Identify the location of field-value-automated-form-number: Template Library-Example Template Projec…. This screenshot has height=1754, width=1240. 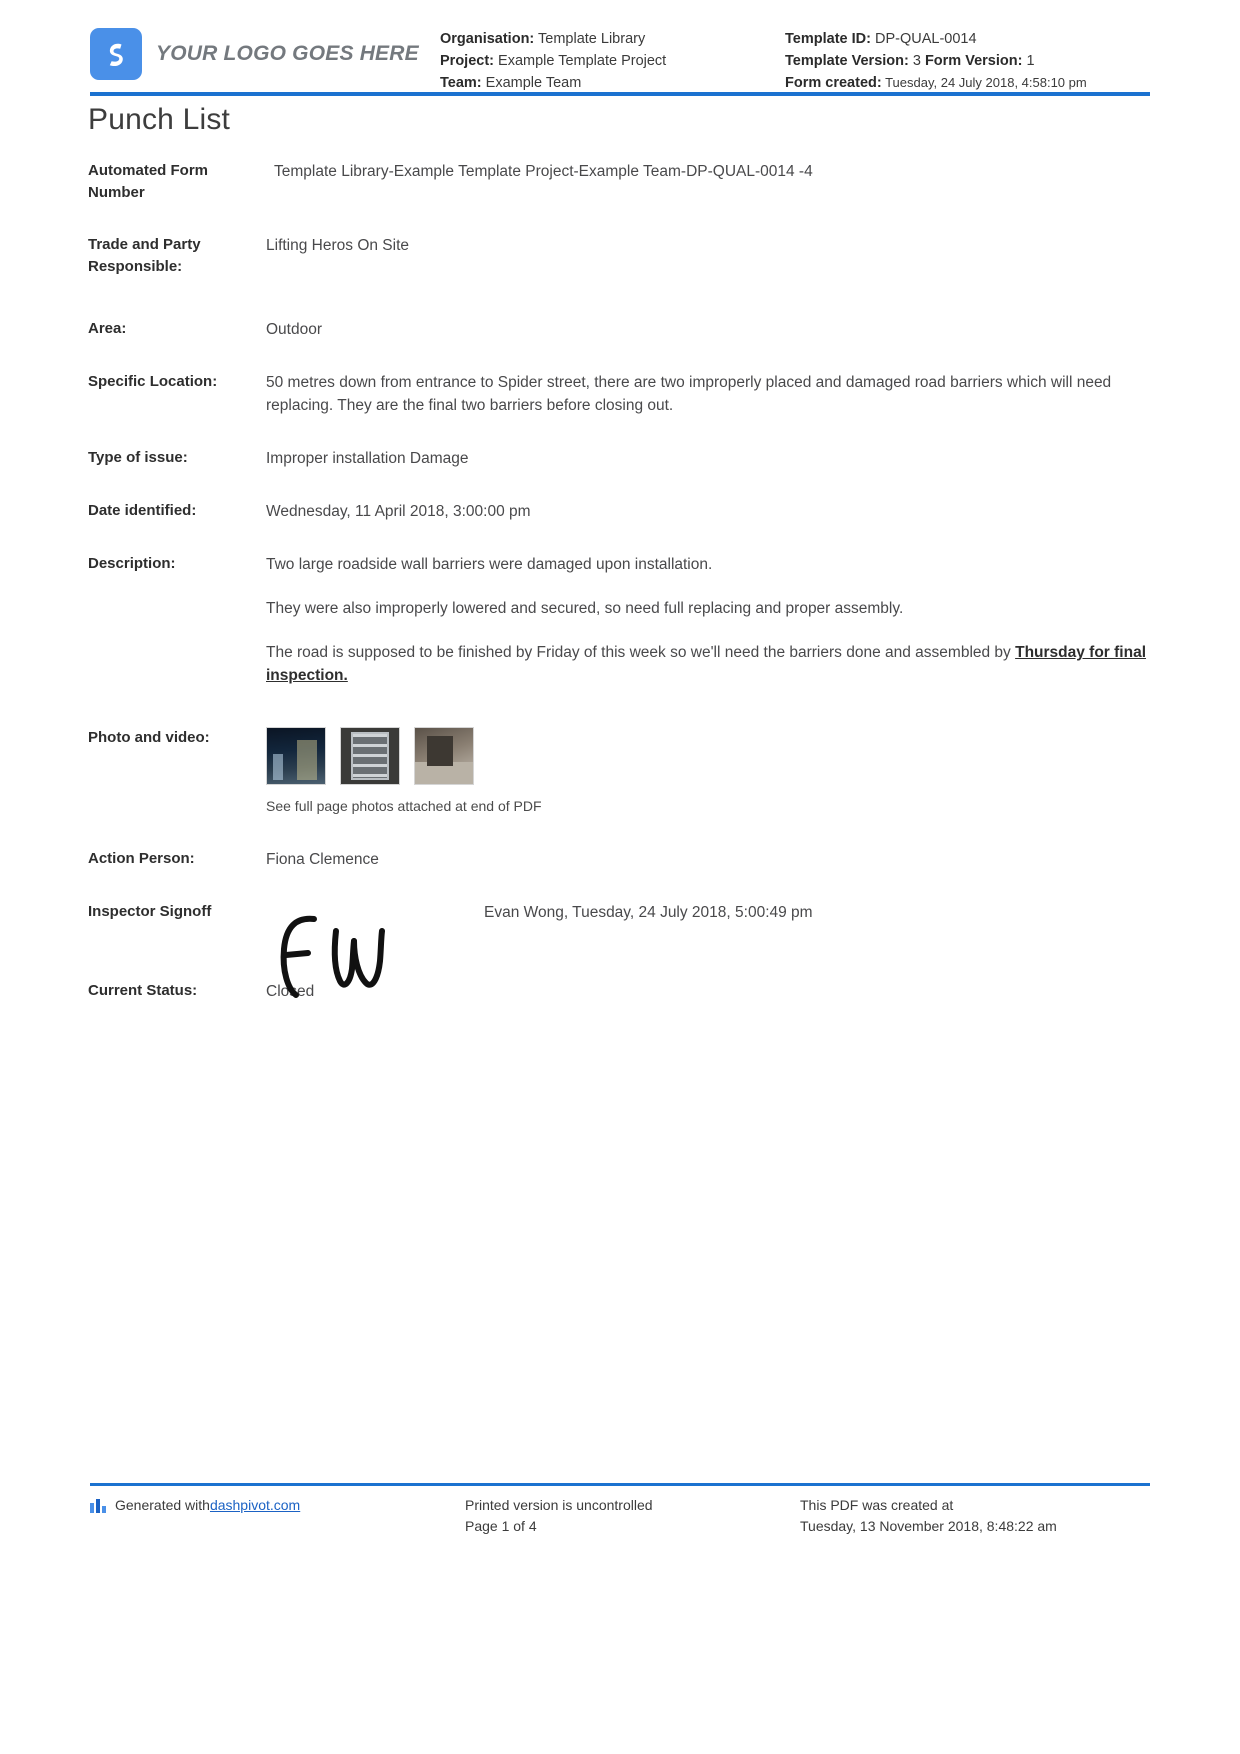
(543, 171).